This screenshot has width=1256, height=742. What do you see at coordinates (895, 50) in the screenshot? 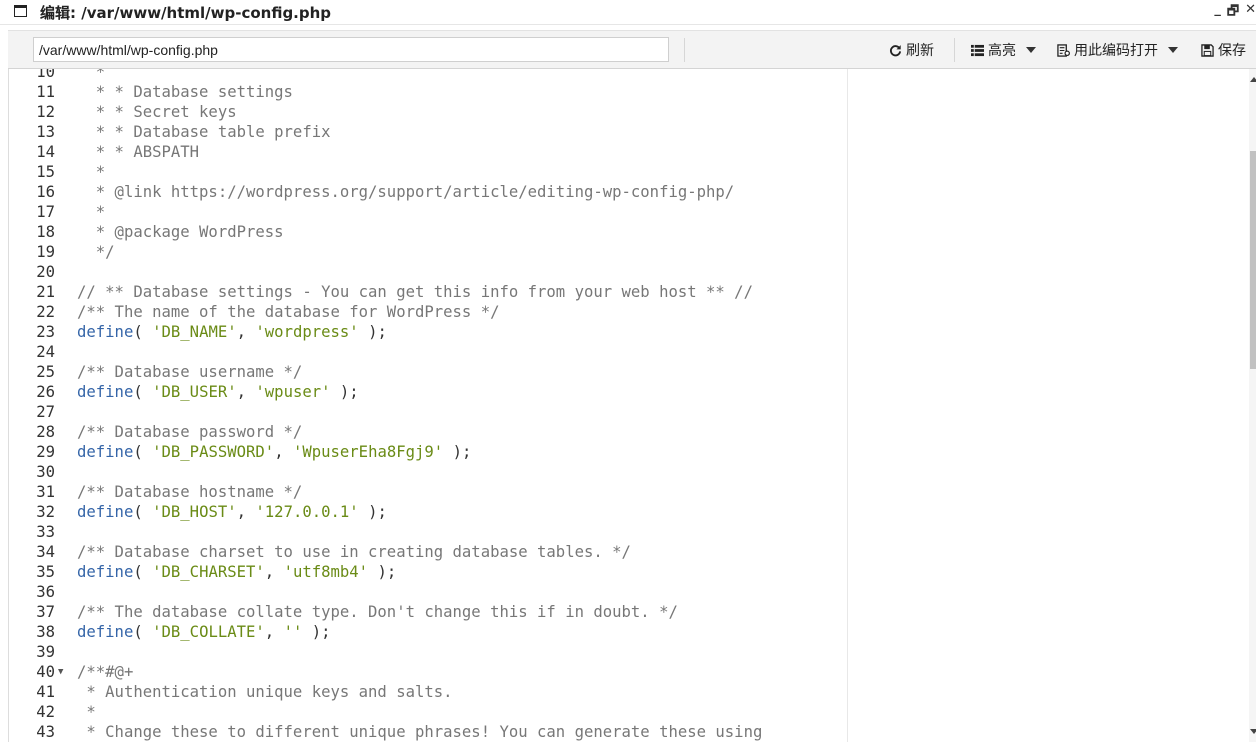
I see `refresh-icon` at bounding box center [895, 50].